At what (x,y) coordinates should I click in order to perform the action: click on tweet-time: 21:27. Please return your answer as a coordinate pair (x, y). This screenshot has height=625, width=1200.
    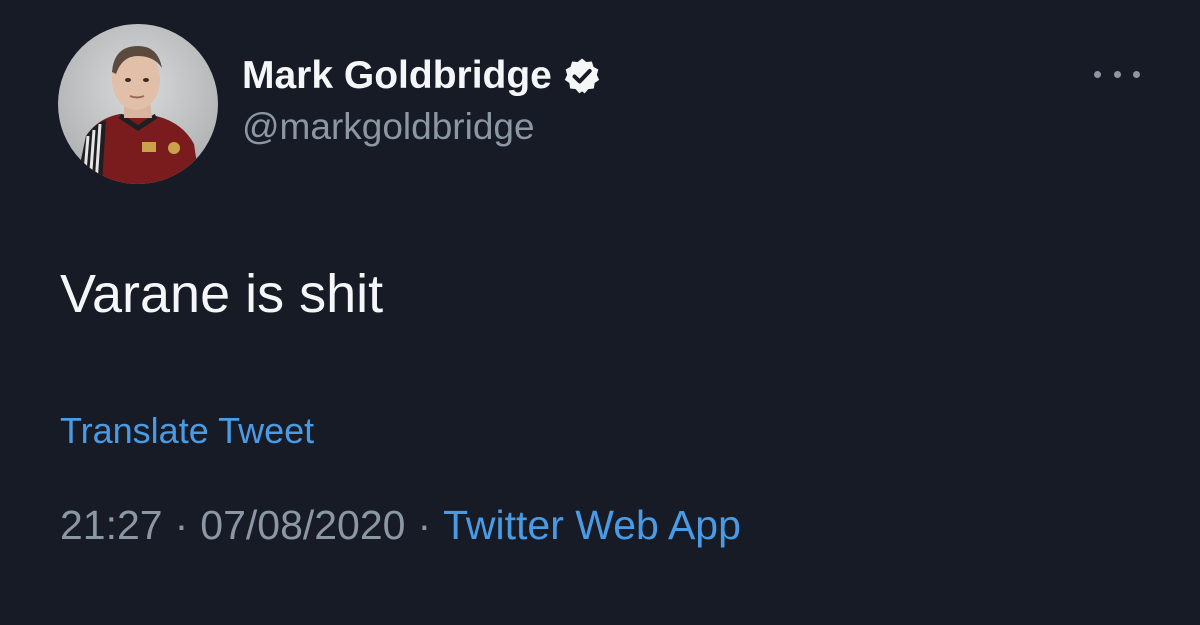
    Looking at the image, I should click on (111, 525).